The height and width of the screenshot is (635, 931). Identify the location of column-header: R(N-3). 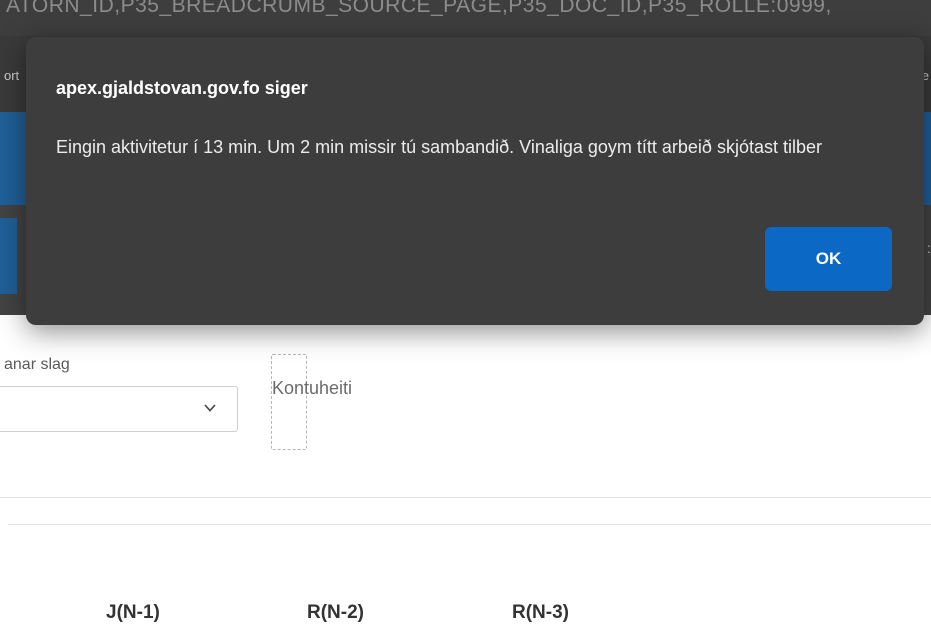
(540, 613).